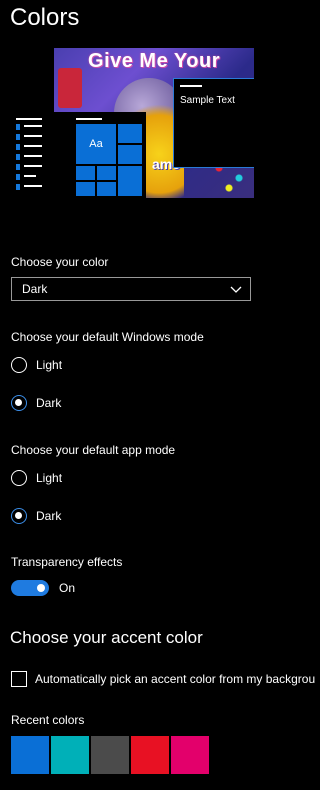 The width and height of the screenshot is (320, 790). What do you see at coordinates (236, 289) in the screenshot?
I see `chevron-down-icon` at bounding box center [236, 289].